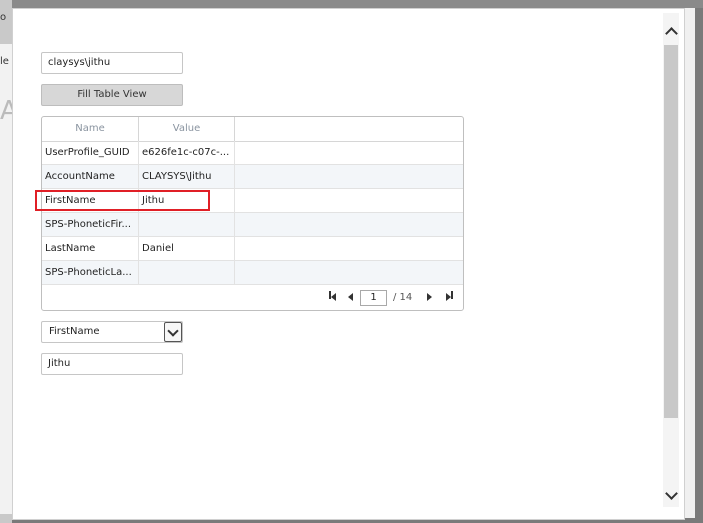 This screenshot has width=703, height=523. Describe the element at coordinates (432, 298) in the screenshot. I see `next-page-icon` at that location.